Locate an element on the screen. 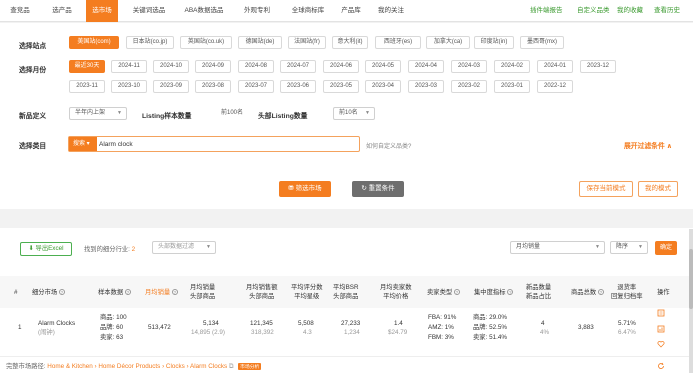 This screenshot has height=373, width=693. month-option: 2024-05 is located at coordinates (383, 66).